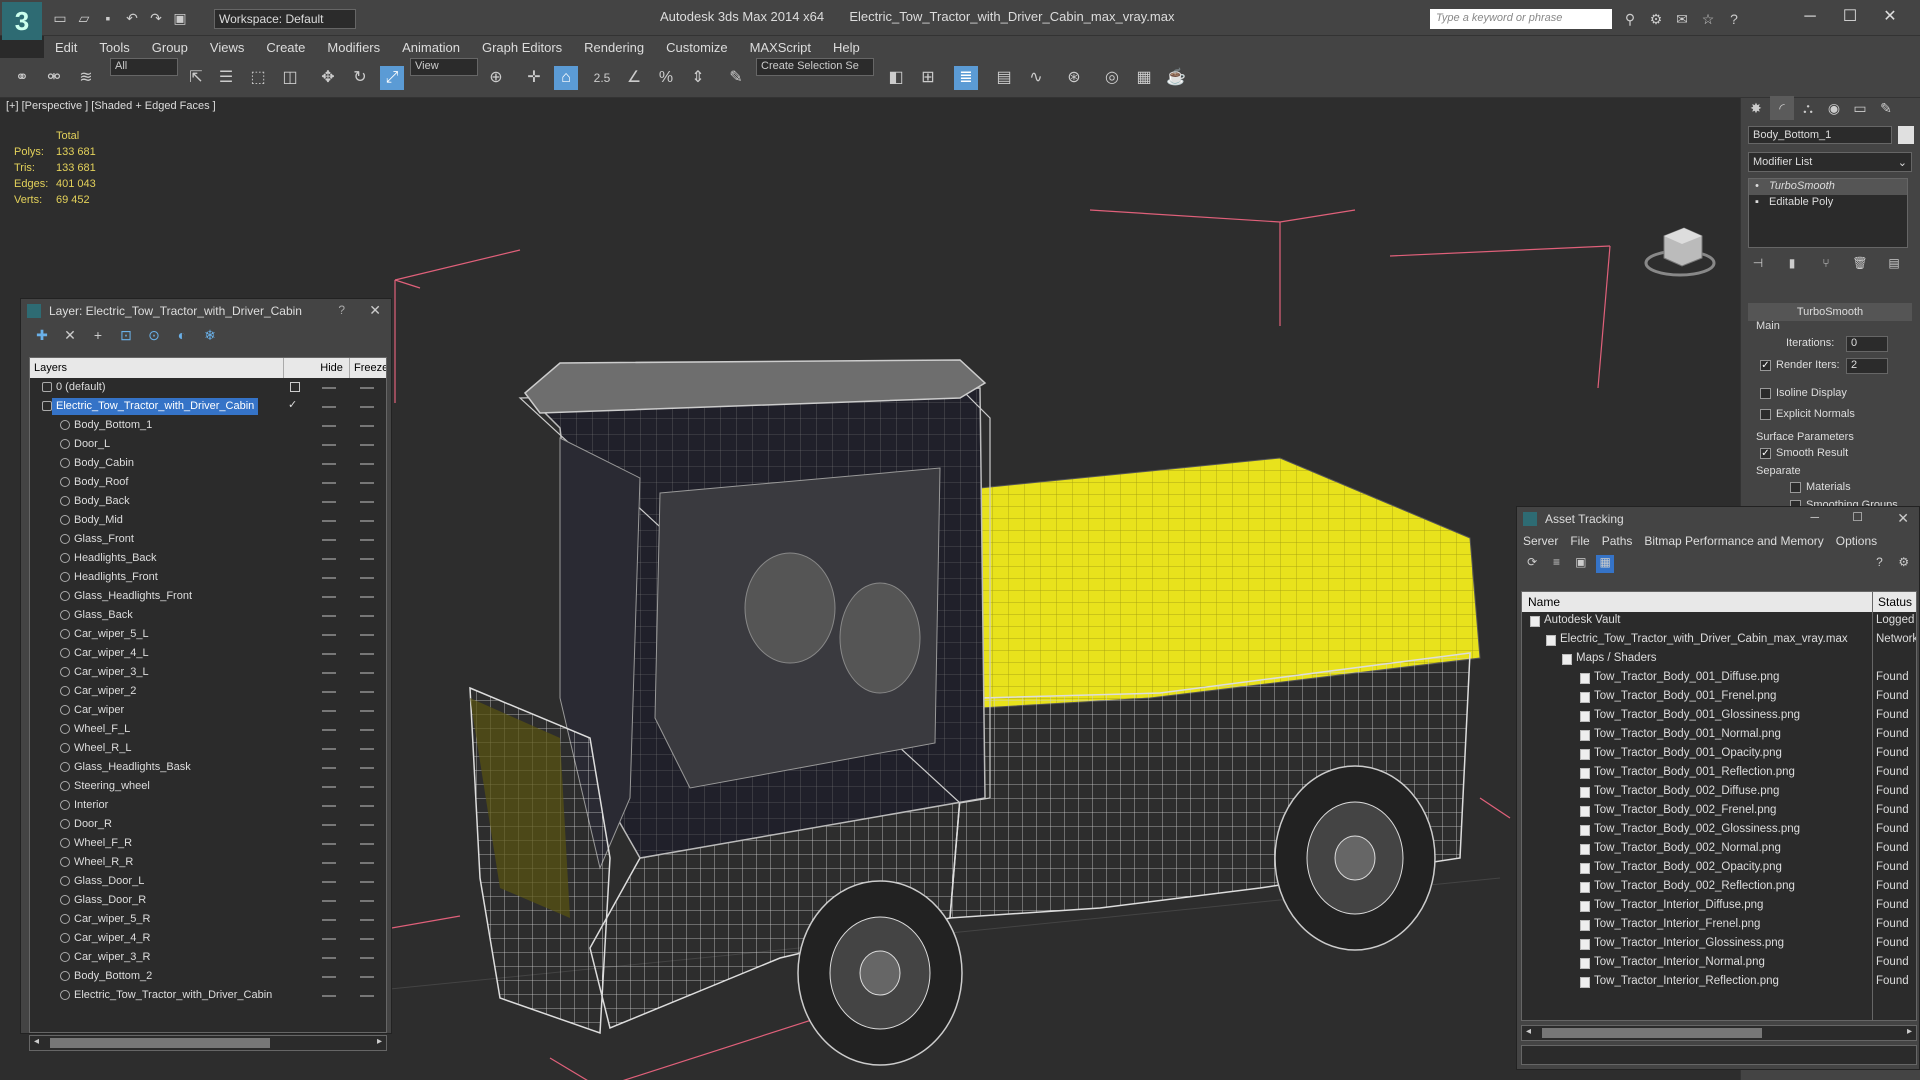 This screenshot has width=1920, height=1080. Describe the element at coordinates (332, 368) in the screenshot. I see `hide-column-header: Hide` at that location.